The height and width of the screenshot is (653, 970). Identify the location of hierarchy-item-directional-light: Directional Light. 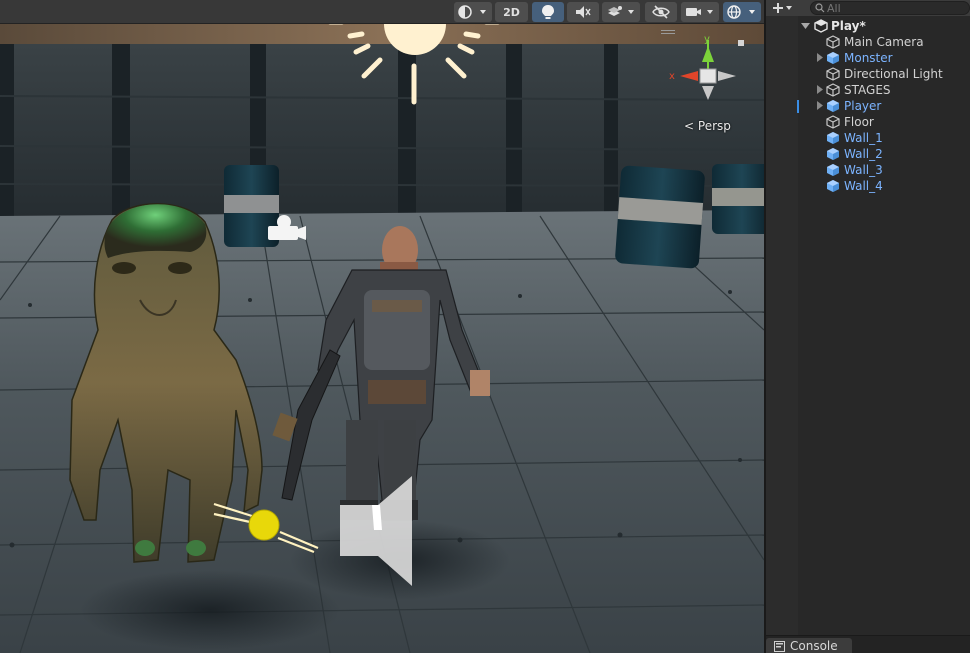
(868, 74).